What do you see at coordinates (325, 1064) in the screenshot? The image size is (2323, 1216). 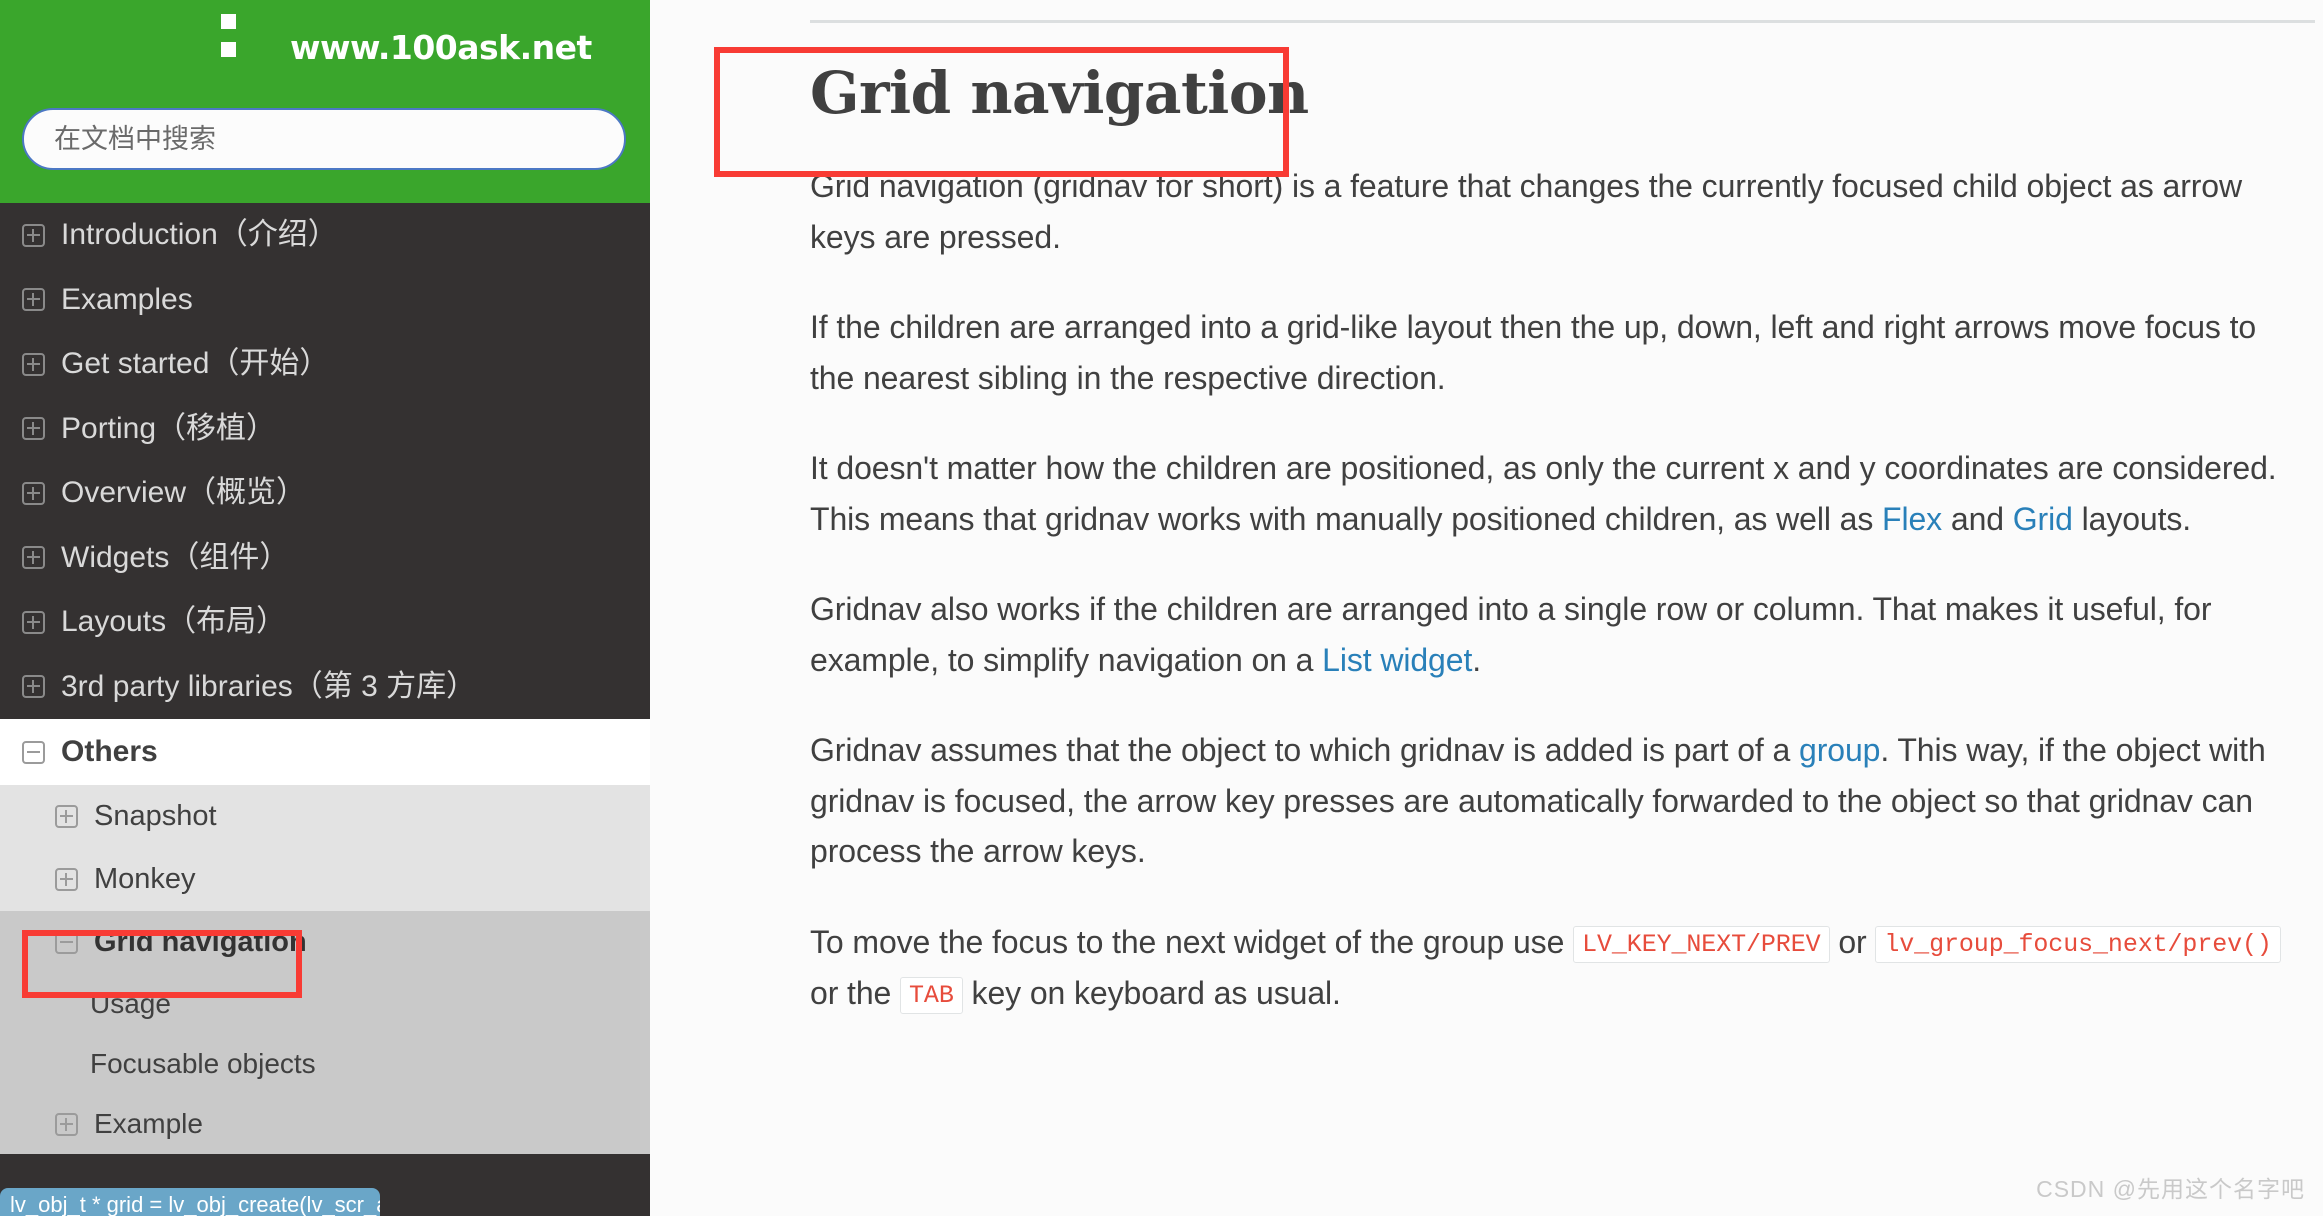 I see `sidebar-item-focusable-objects: Focusable objects` at bounding box center [325, 1064].